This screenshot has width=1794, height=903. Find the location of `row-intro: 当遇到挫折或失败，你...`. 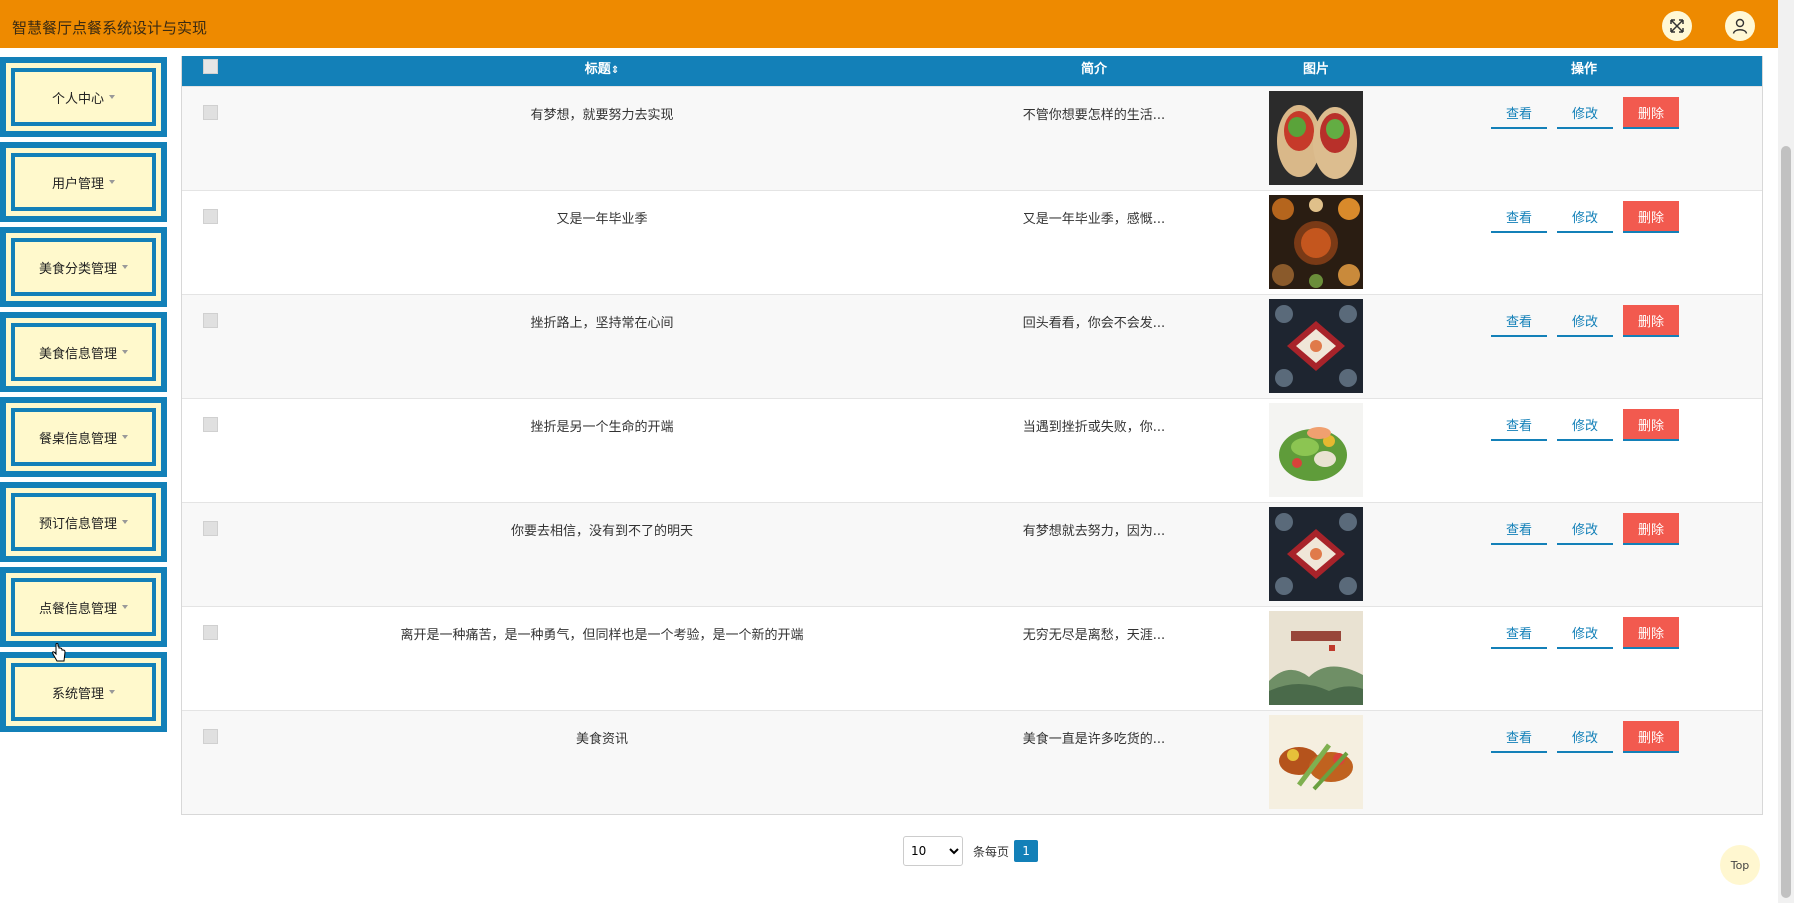

row-intro: 当遇到挫折或失败，你... is located at coordinates (1094, 427).